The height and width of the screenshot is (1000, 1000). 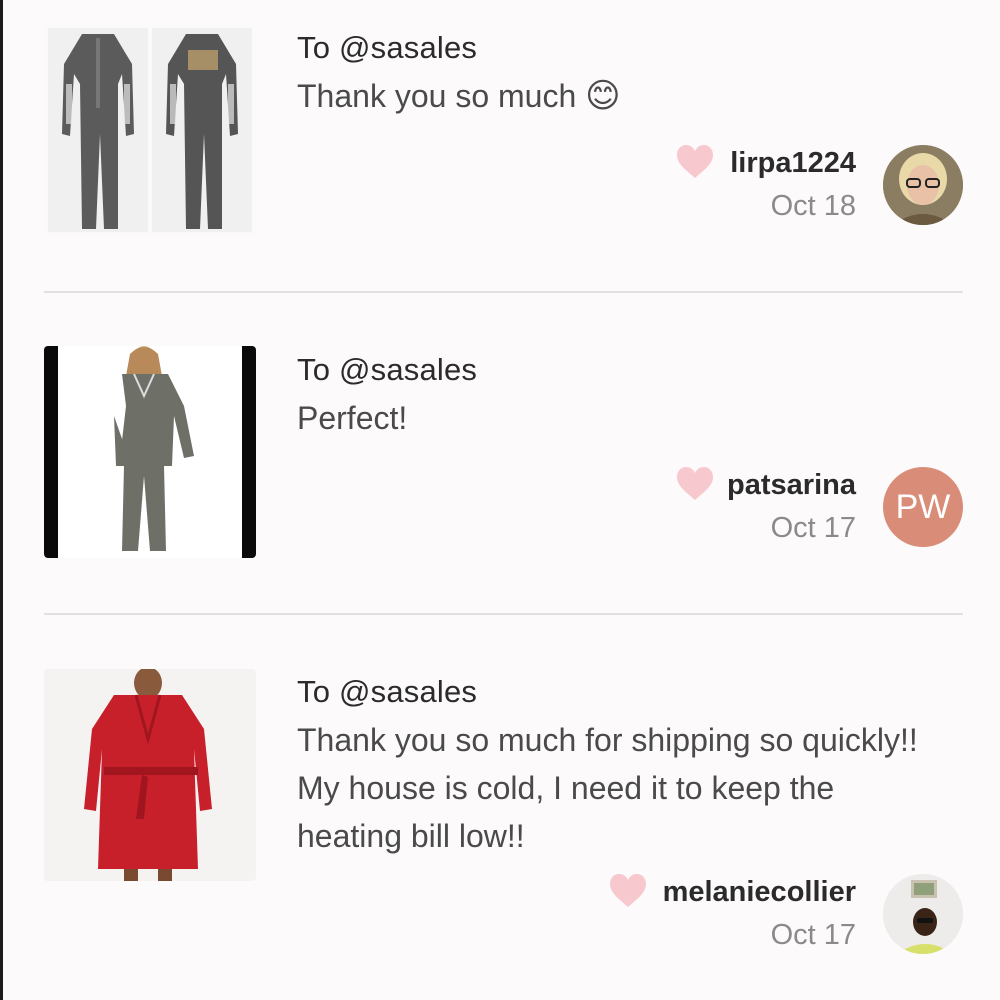 I want to click on reviewer-username: melaniecollier, so click(x=759, y=892).